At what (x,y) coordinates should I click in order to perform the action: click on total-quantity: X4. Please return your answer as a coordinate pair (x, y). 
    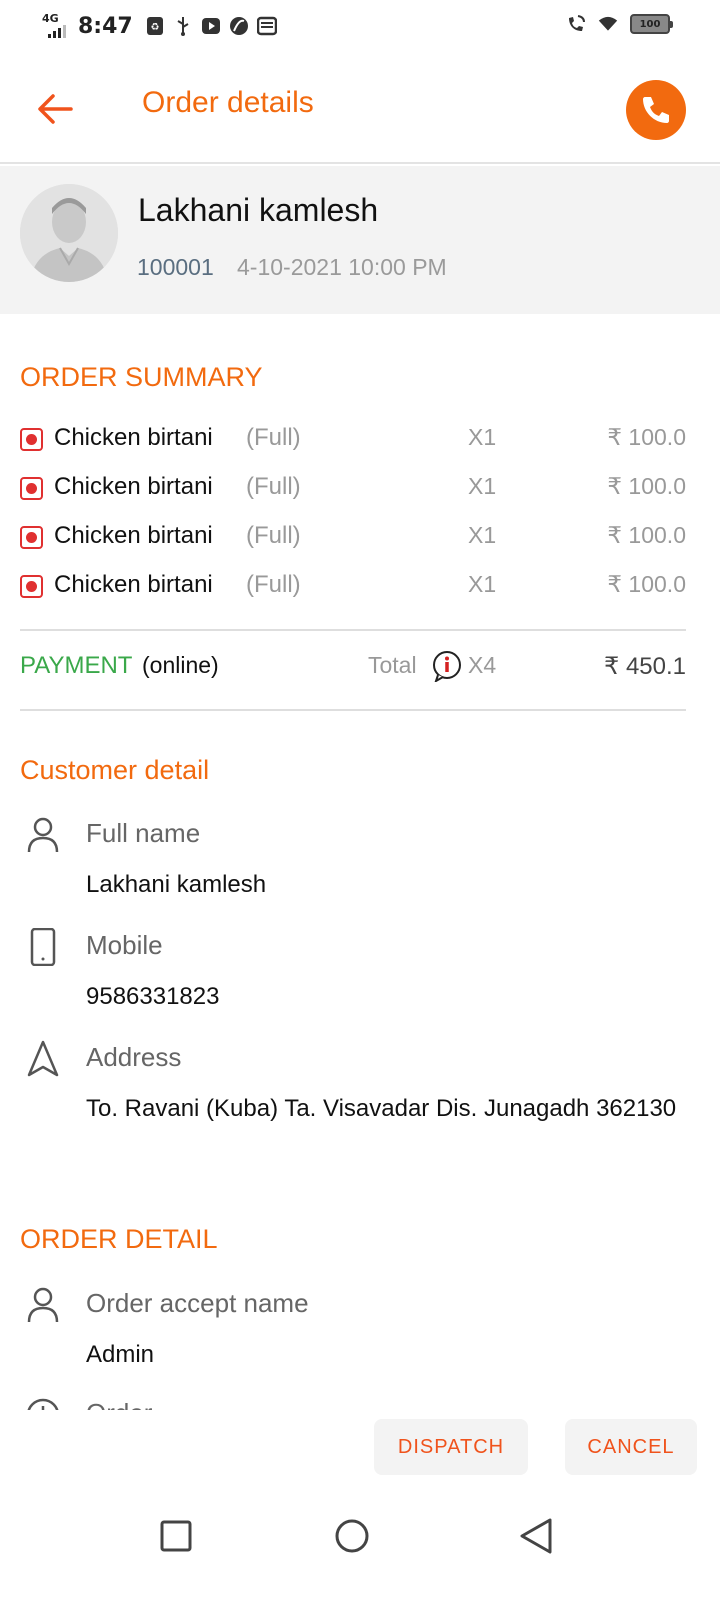
    Looking at the image, I should click on (482, 665).